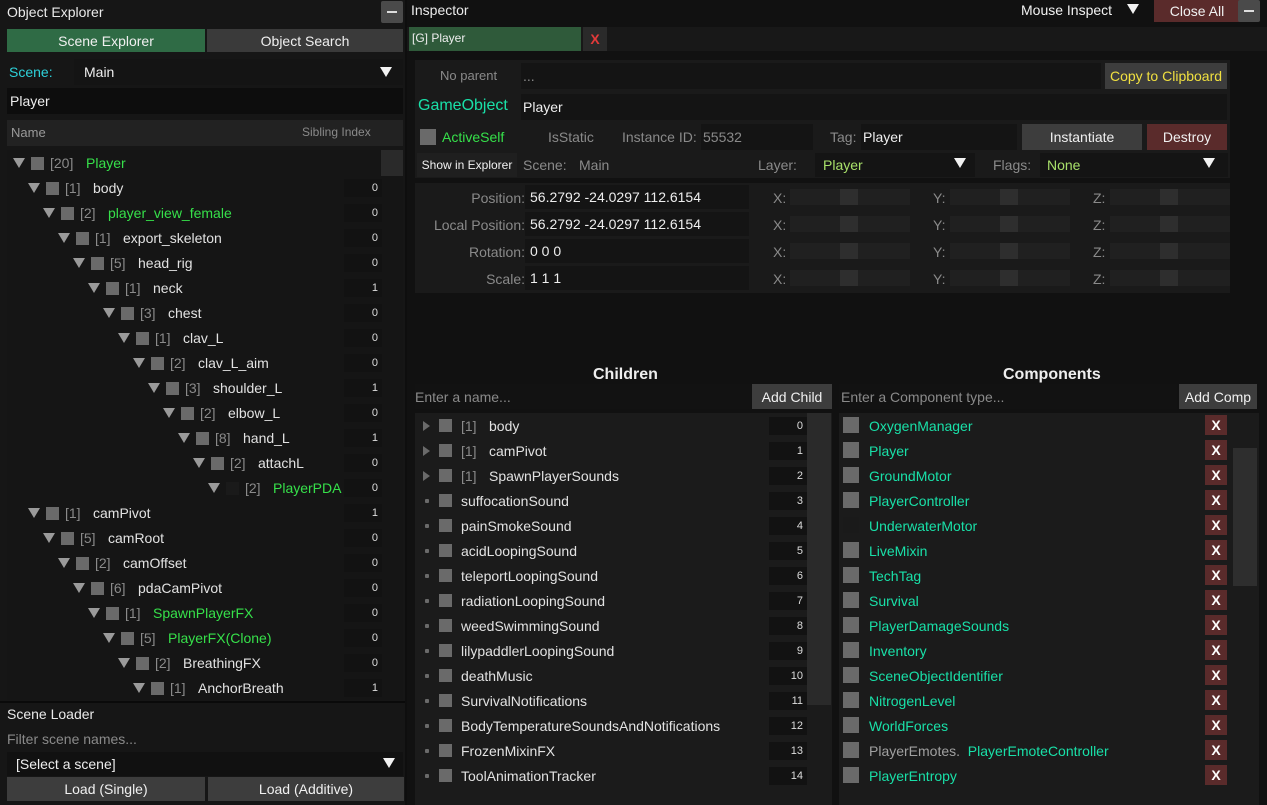 This screenshot has width=1267, height=805. What do you see at coordinates (623, 675) in the screenshot?
I see `child-row: deathMusic 10` at bounding box center [623, 675].